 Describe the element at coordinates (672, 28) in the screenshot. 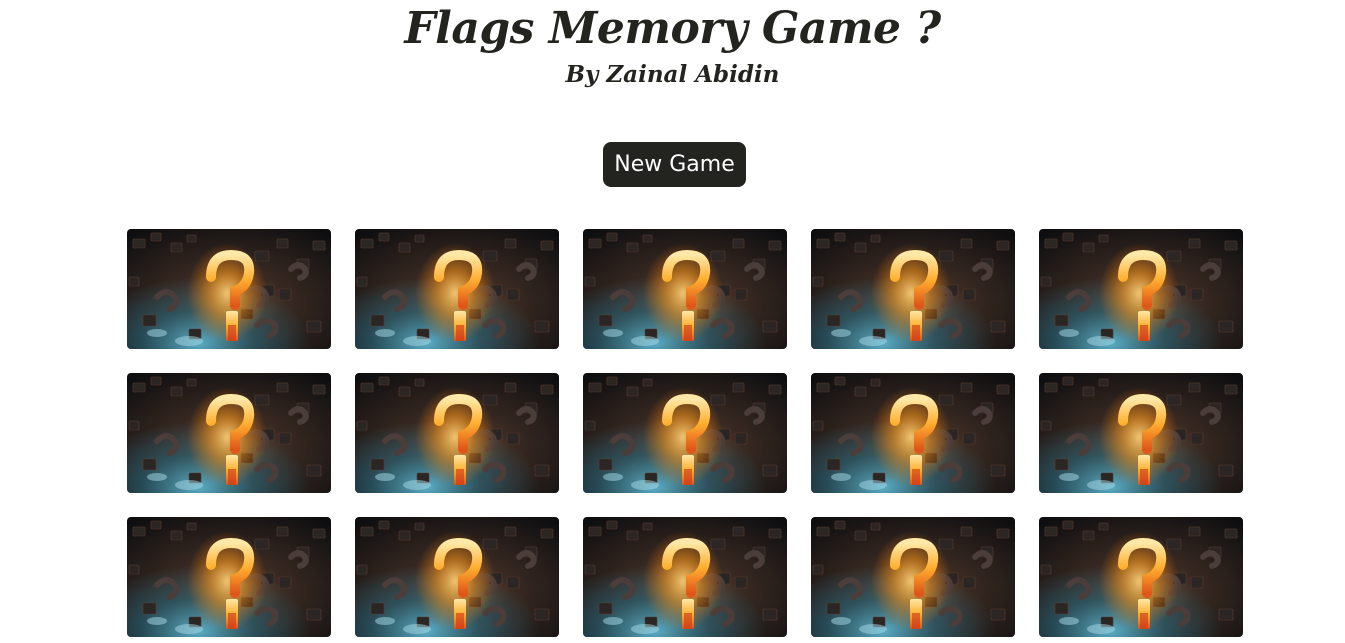

I see `page-title: Flags Memory Game ?` at that location.